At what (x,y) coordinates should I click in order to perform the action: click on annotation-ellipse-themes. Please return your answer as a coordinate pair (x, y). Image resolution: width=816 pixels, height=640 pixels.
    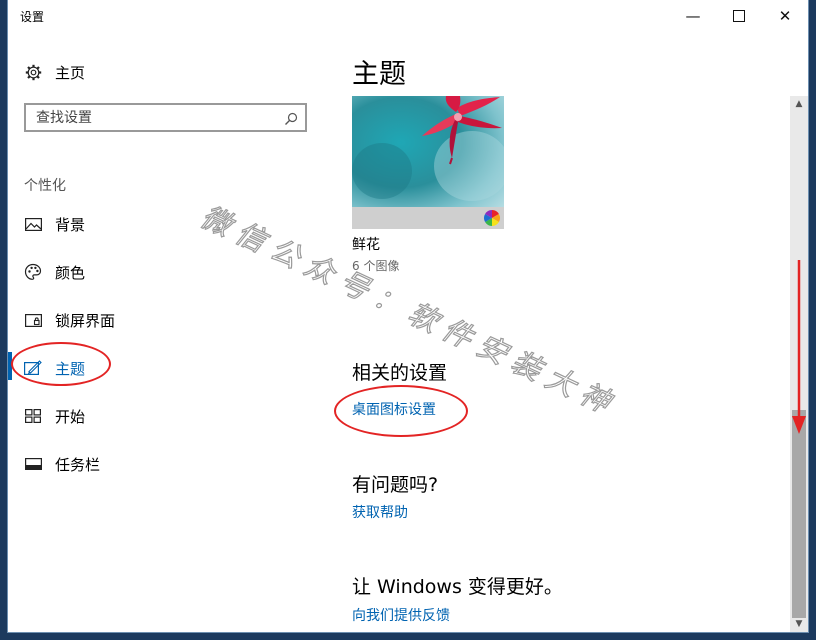
    Looking at the image, I should click on (61, 364).